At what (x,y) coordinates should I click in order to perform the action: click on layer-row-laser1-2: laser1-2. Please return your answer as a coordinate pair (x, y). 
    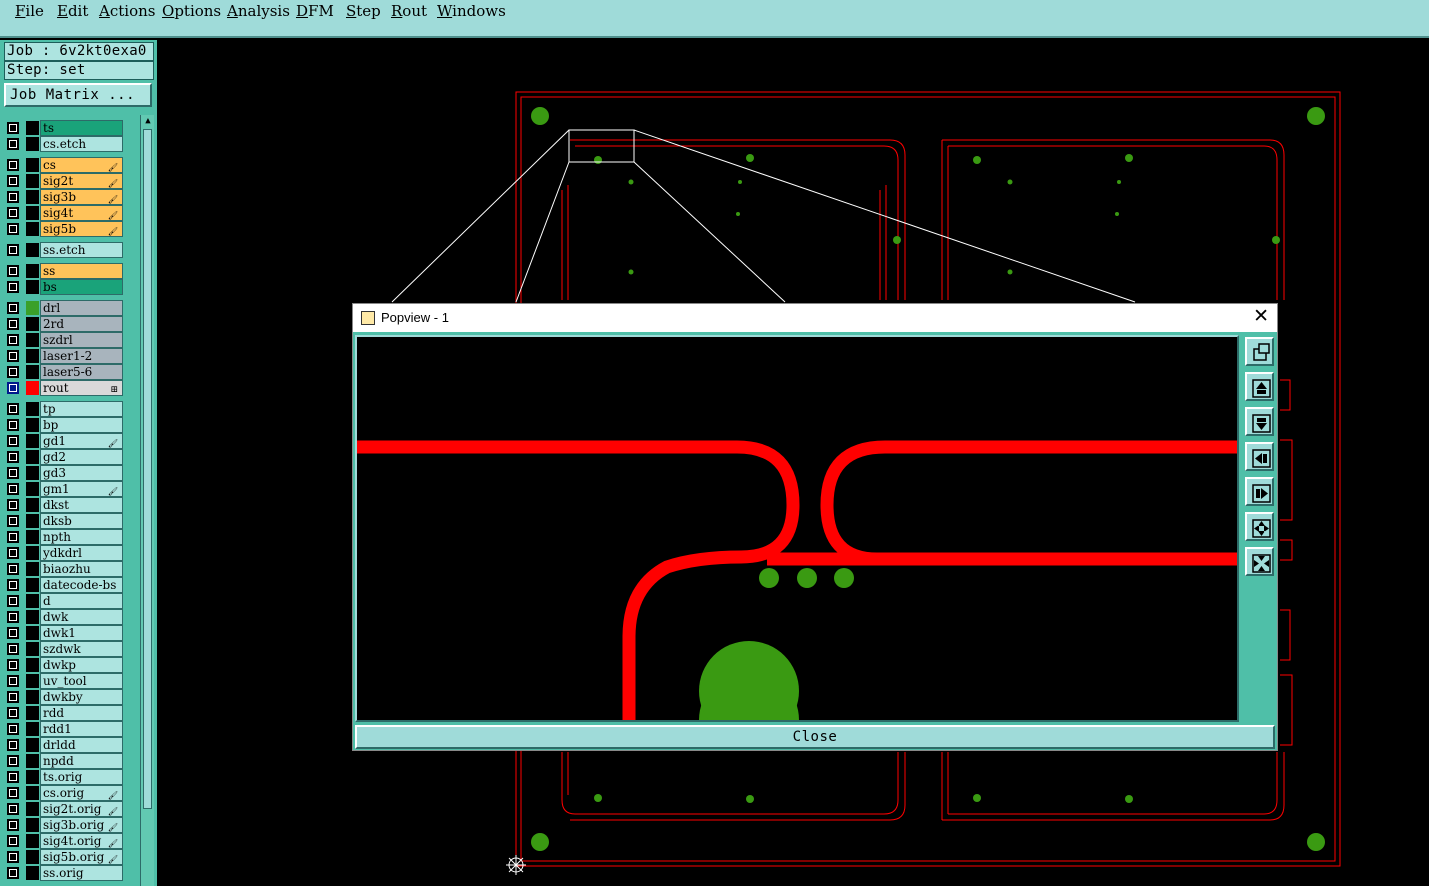
    Looking at the image, I should click on (65, 356).